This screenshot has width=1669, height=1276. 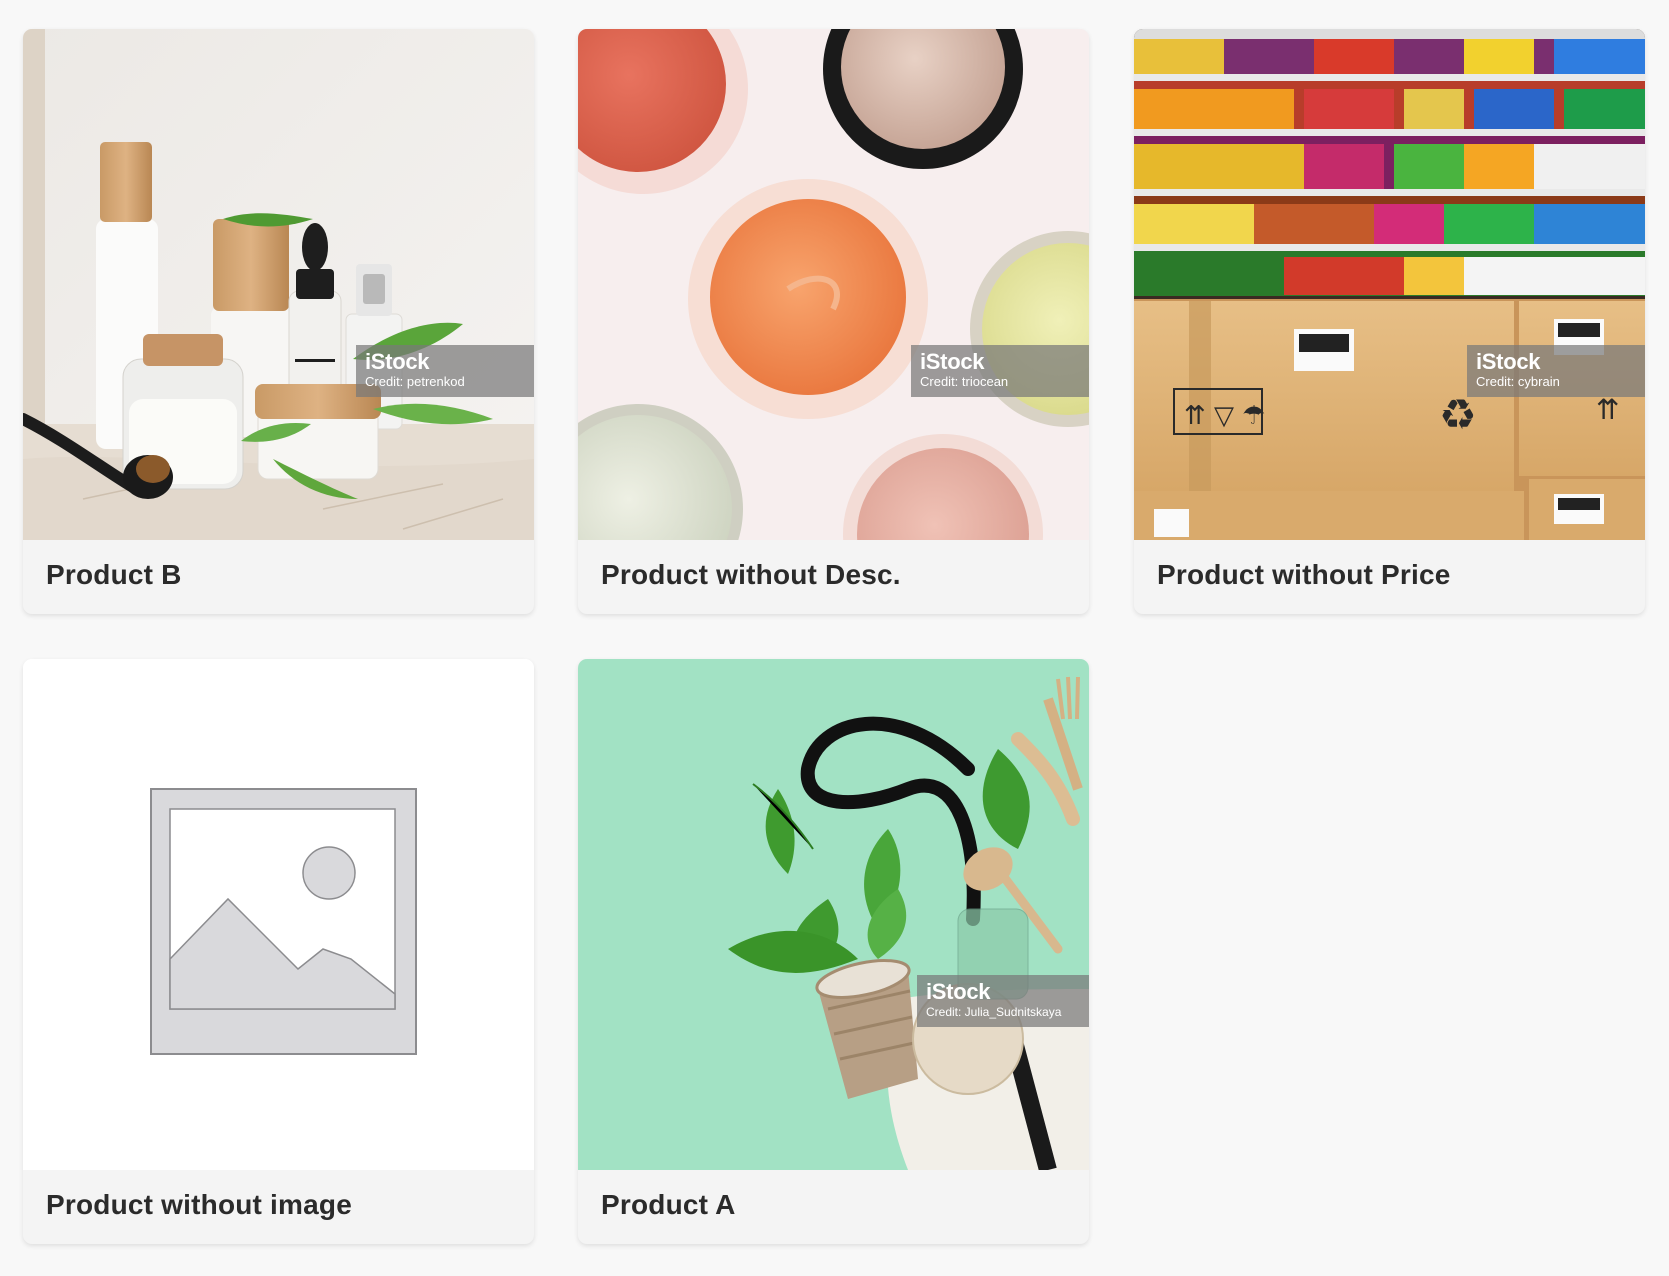 What do you see at coordinates (1556, 371) in the screenshot?
I see `watermark-badge: iStock Credit: cybrain` at bounding box center [1556, 371].